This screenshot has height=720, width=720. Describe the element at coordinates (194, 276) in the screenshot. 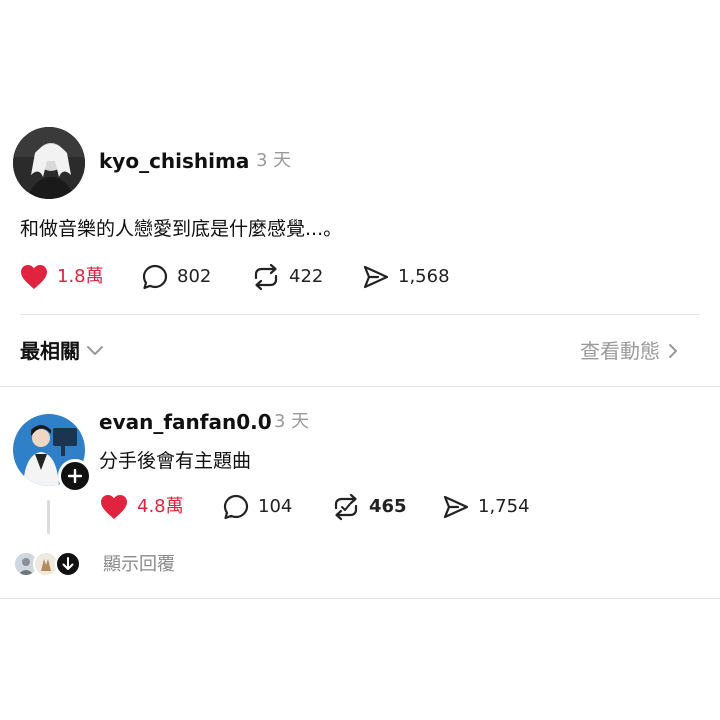

I see `post-comment-count: 802` at that location.